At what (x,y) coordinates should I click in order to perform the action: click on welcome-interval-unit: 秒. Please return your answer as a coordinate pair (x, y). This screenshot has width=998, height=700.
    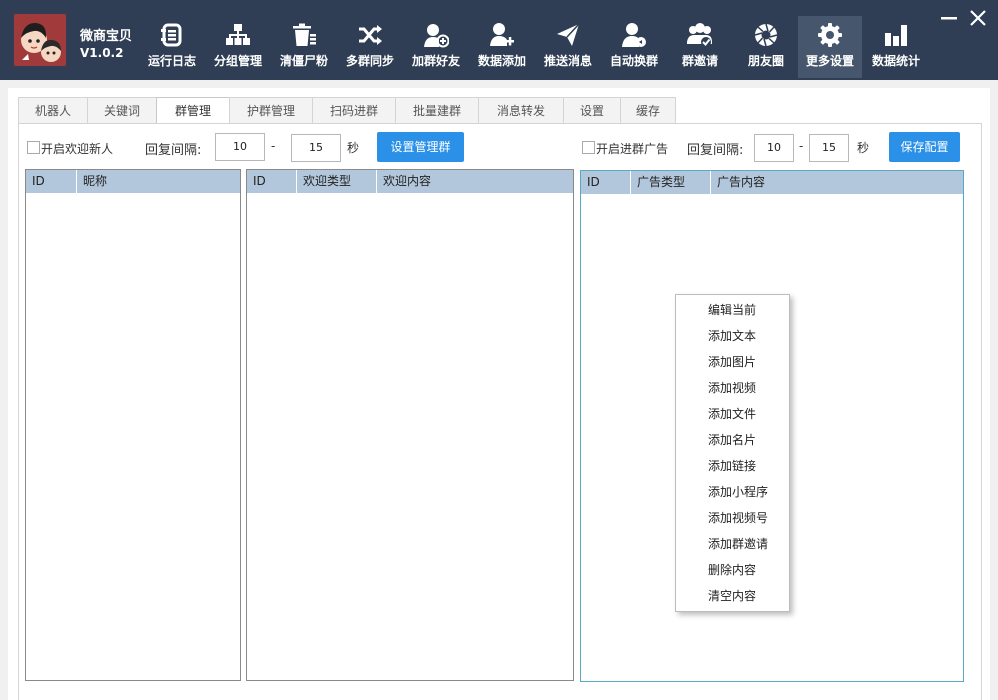
    Looking at the image, I should click on (353, 148).